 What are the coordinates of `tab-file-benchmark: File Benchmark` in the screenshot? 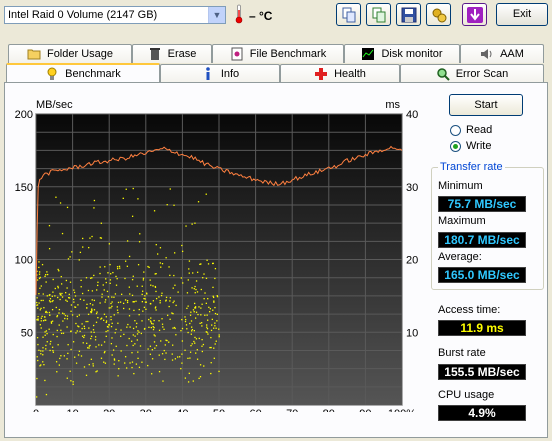 It's located at (278, 53).